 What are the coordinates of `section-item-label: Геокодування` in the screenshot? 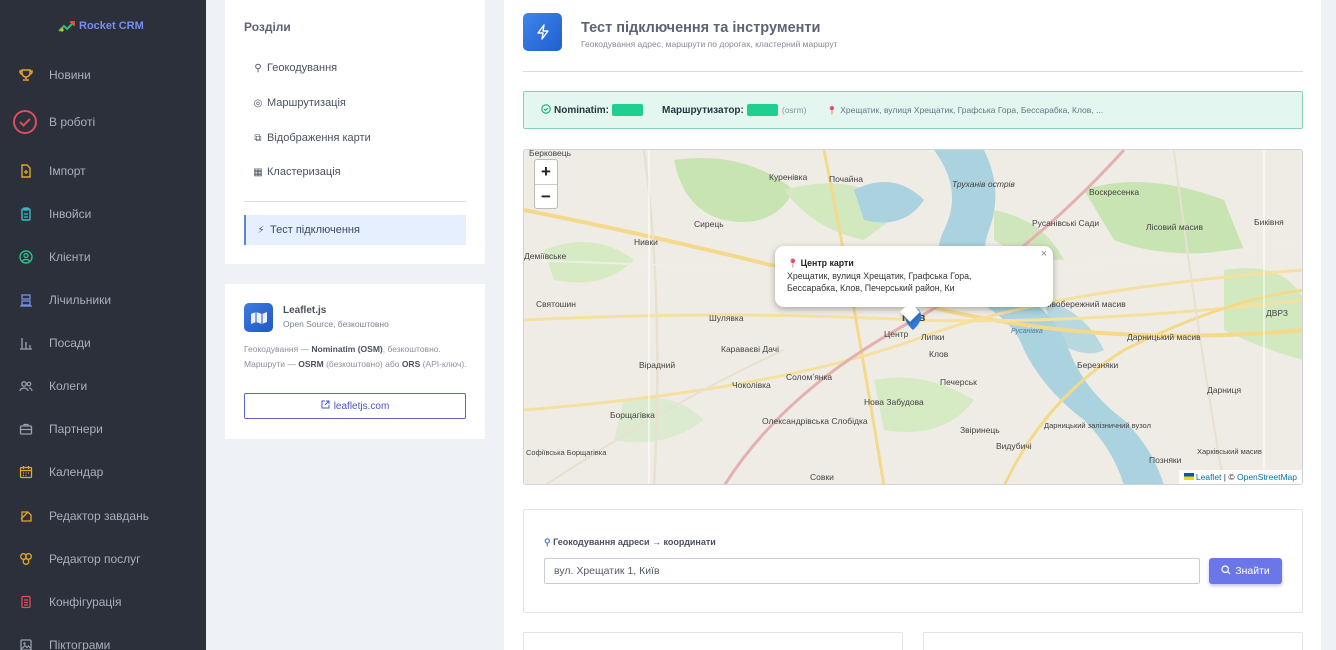 It's located at (302, 68).